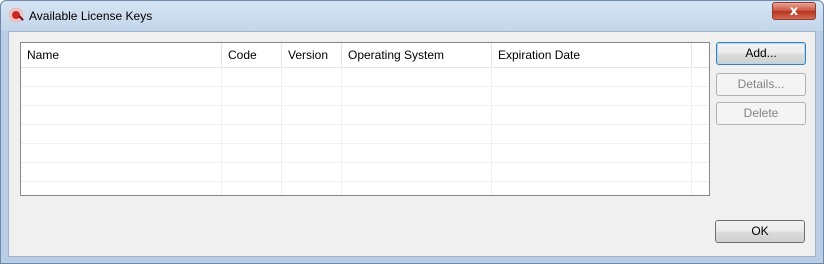 This screenshot has width=824, height=264. I want to click on close-icon: x, so click(794, 11).